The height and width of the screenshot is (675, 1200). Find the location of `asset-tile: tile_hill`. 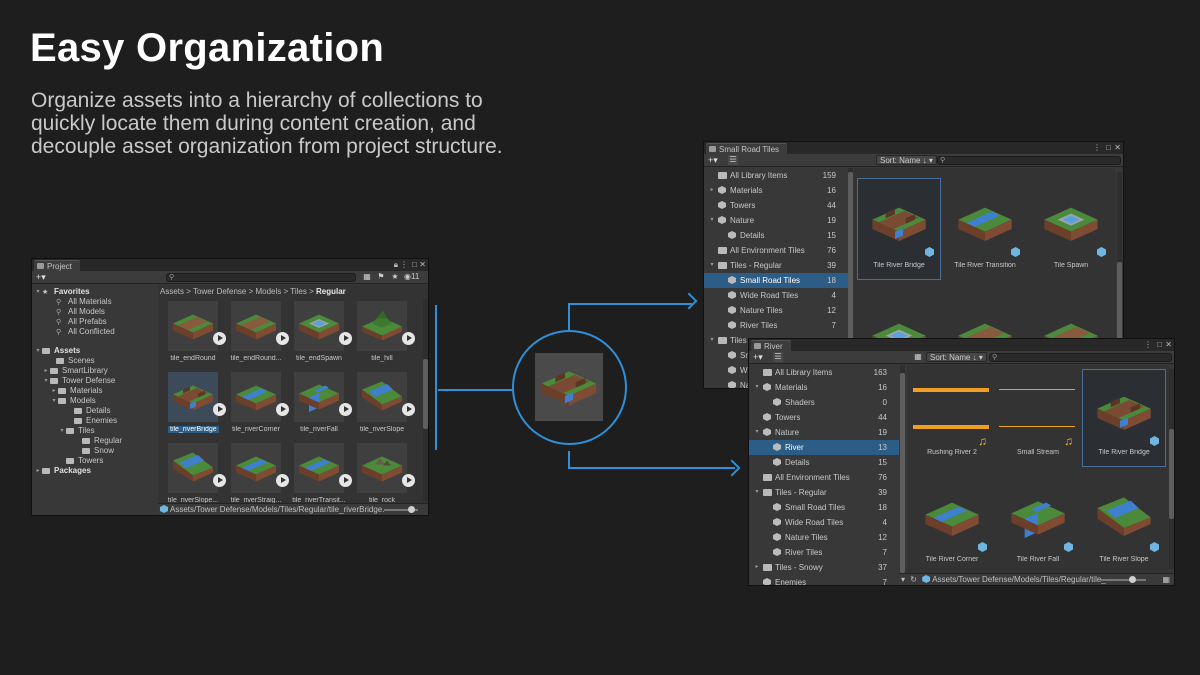

asset-tile: tile_hill is located at coordinates (386, 334).